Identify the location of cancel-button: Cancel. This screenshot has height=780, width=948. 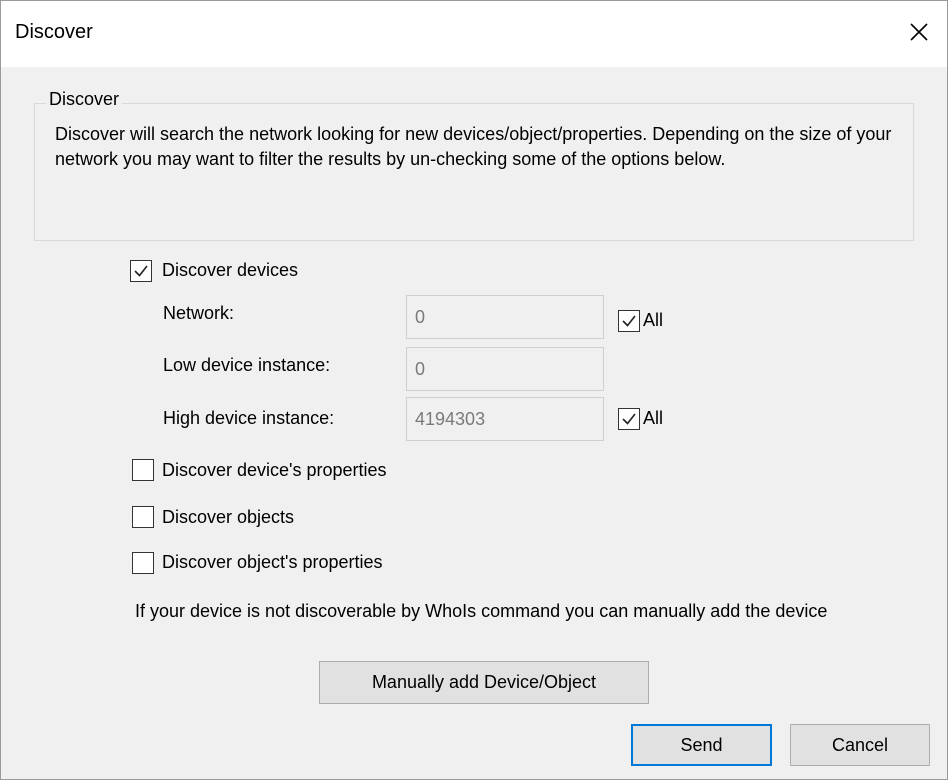
(860, 745).